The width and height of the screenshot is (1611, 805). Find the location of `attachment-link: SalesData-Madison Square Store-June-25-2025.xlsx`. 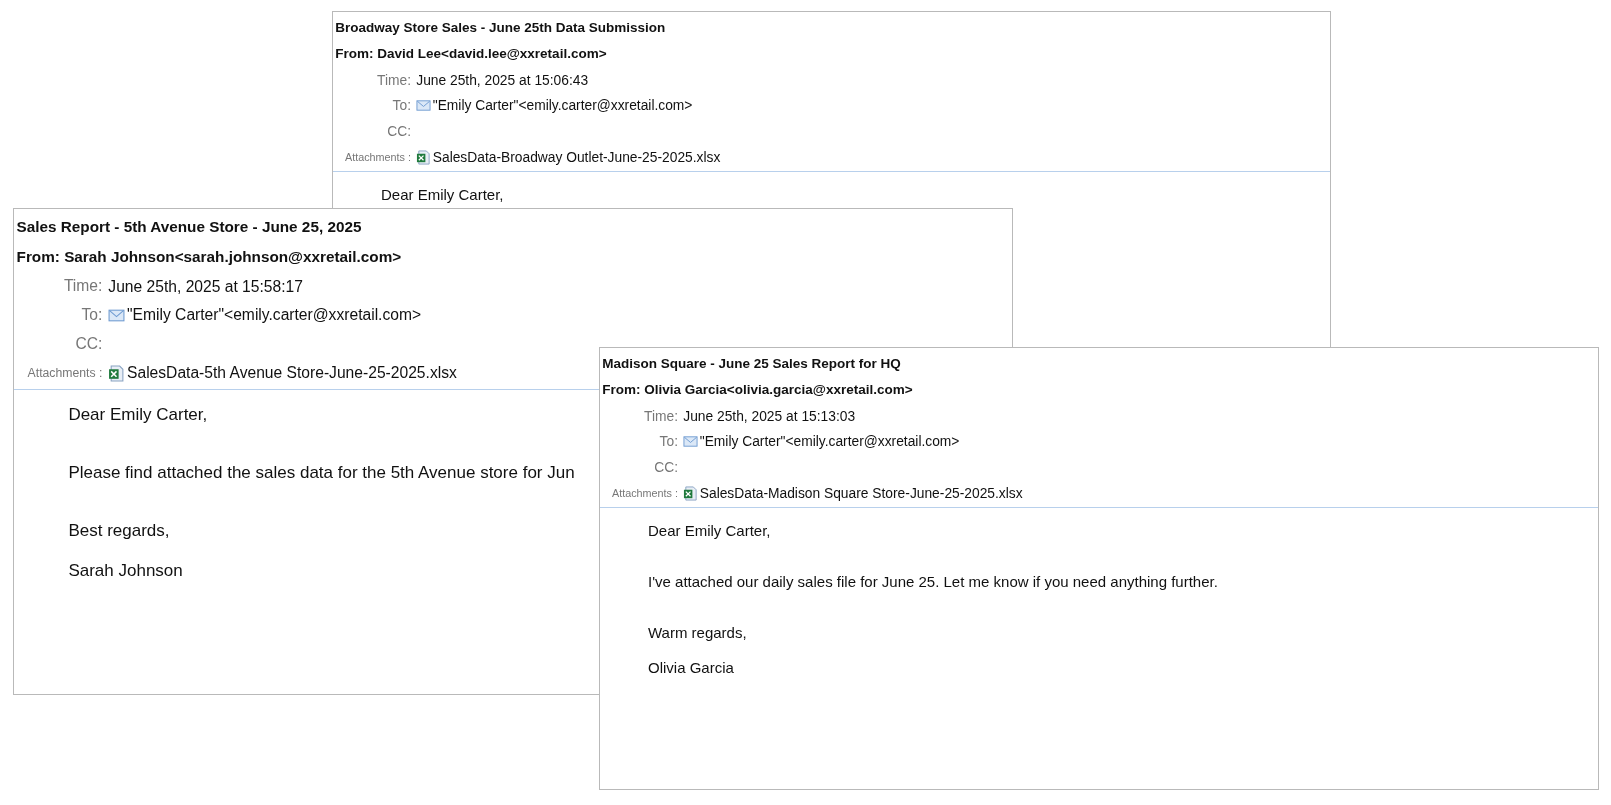

attachment-link: SalesData-Madison Square Store-June-25-2025.xlsx is located at coordinates (861, 493).